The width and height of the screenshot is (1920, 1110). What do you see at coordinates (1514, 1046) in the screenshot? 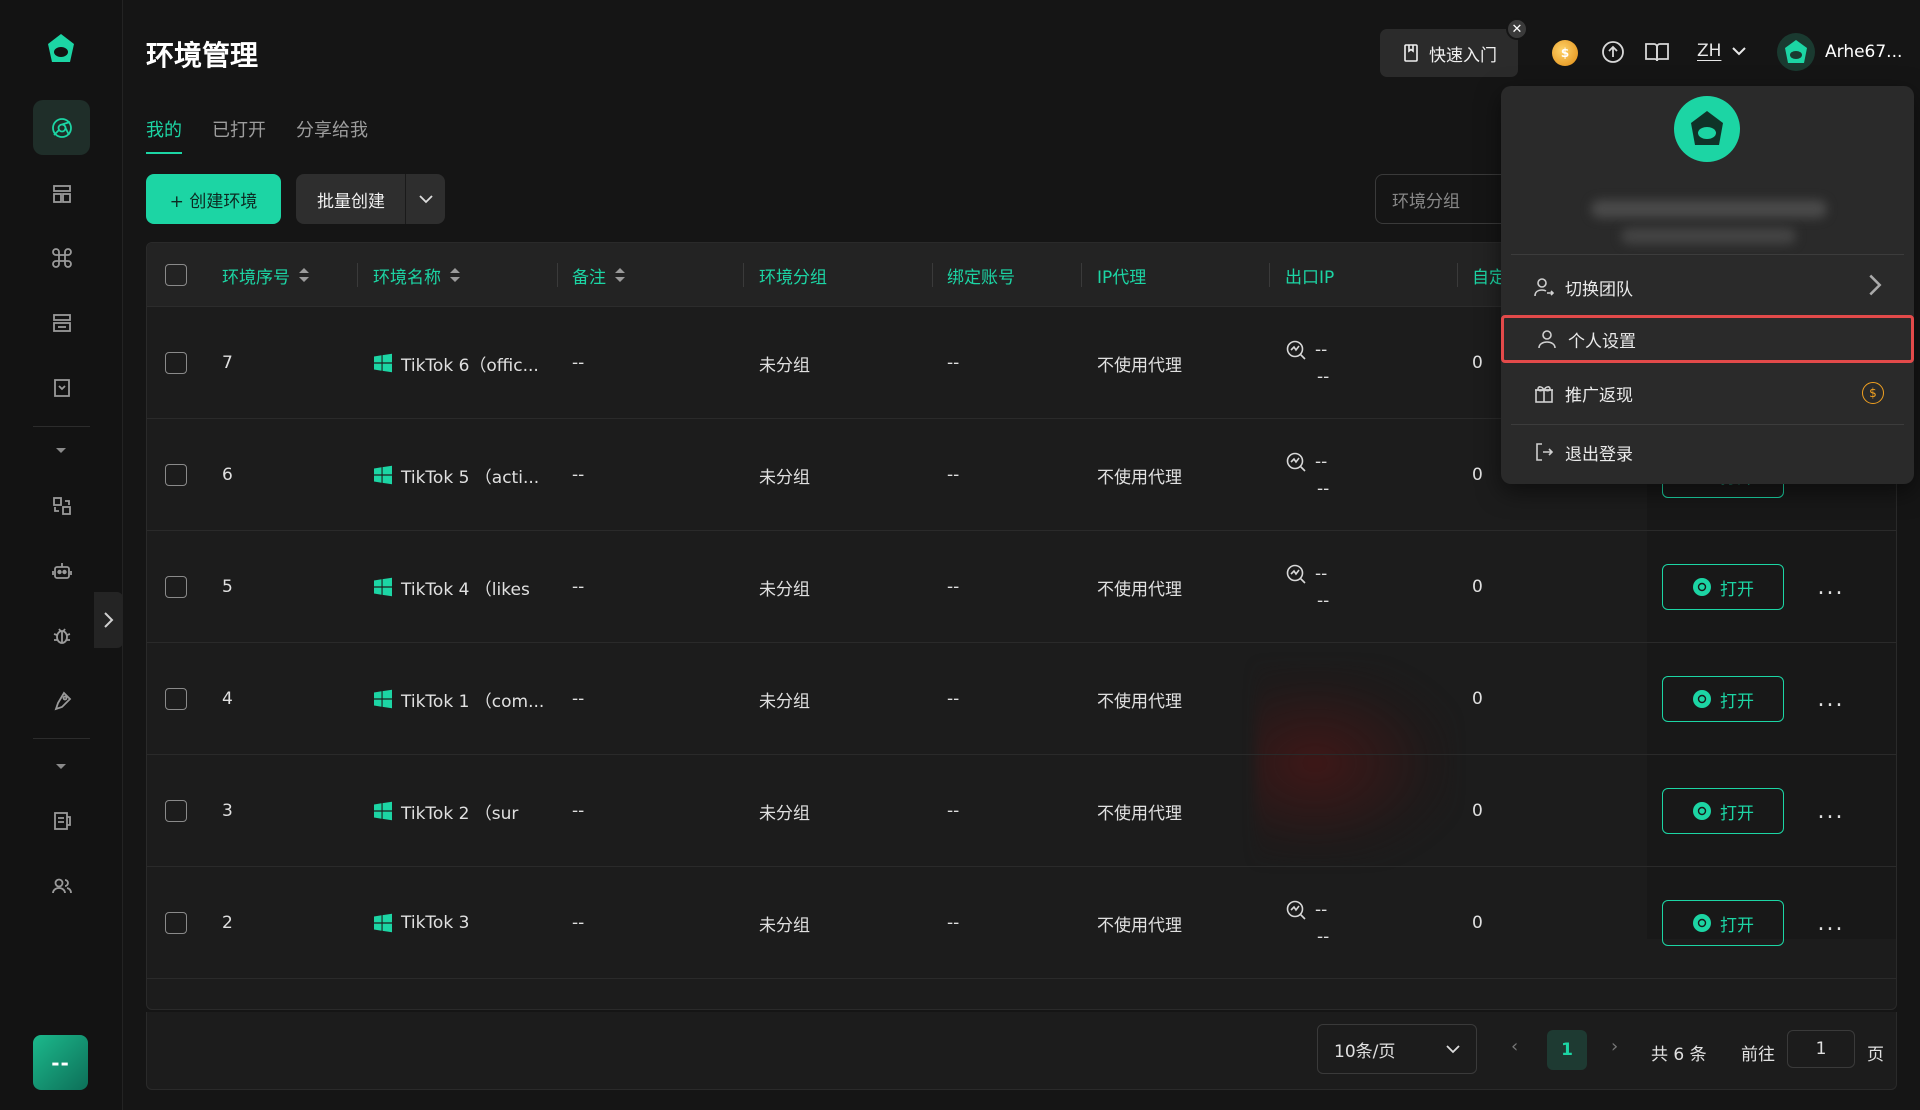
I see `prev-page-icon: ‹` at bounding box center [1514, 1046].